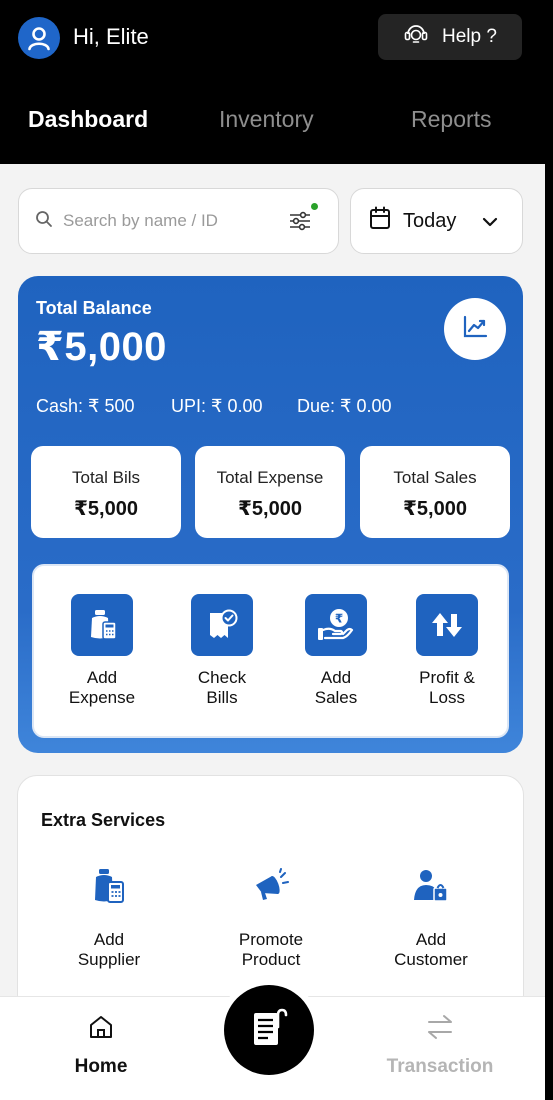 Image resolution: width=553 pixels, height=1100 pixels. What do you see at coordinates (222, 625) in the screenshot?
I see `bill-check-icon` at bounding box center [222, 625].